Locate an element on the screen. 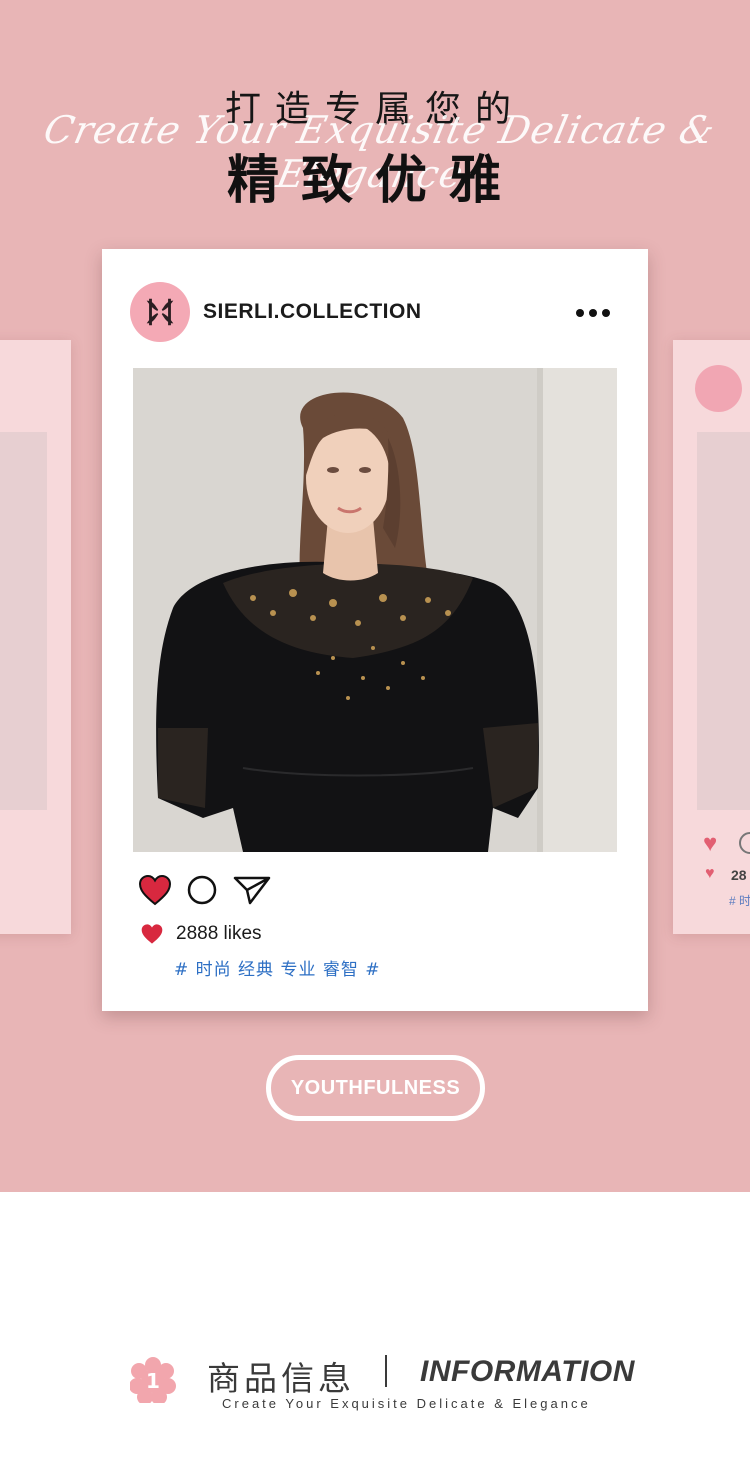 The image size is (750, 1461). avatar is located at coordinates (160, 312).